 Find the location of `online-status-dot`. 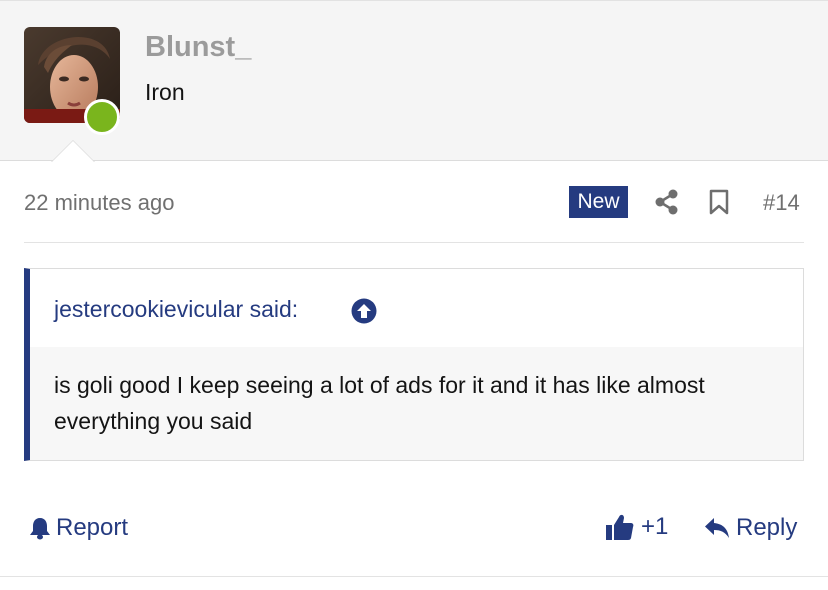

online-status-dot is located at coordinates (102, 117).